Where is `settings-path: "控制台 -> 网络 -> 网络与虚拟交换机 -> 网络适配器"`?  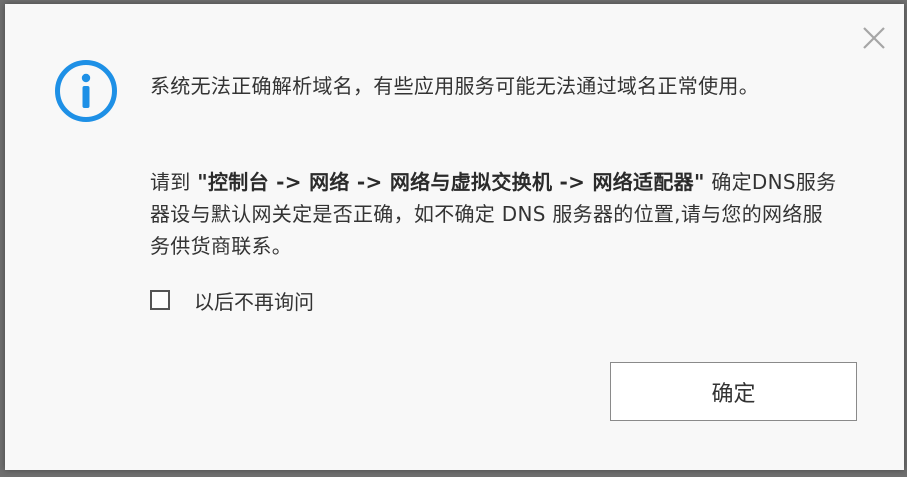 settings-path: "控制台 -> 网络 -> 网络与虚拟交换机 -> 网络适配器" is located at coordinates (451, 182).